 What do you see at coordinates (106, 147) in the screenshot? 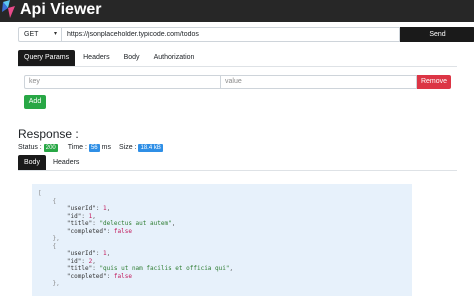
I see `time-unit: ms` at bounding box center [106, 147].